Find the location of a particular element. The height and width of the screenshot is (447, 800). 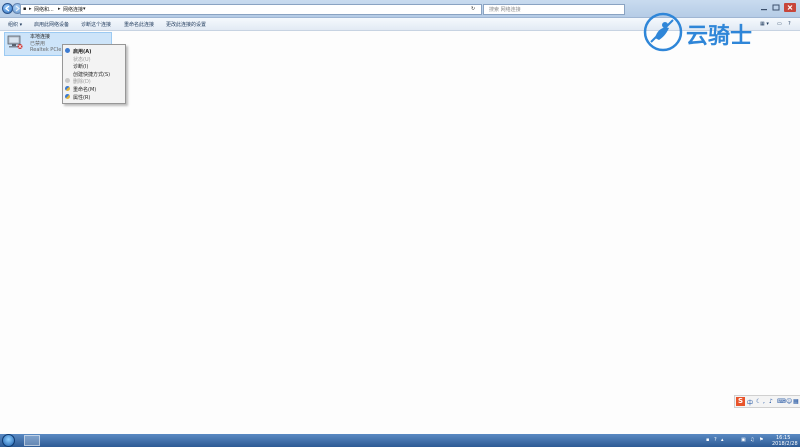

menu-item-rename: 重命名(M) is located at coordinates (94, 89).